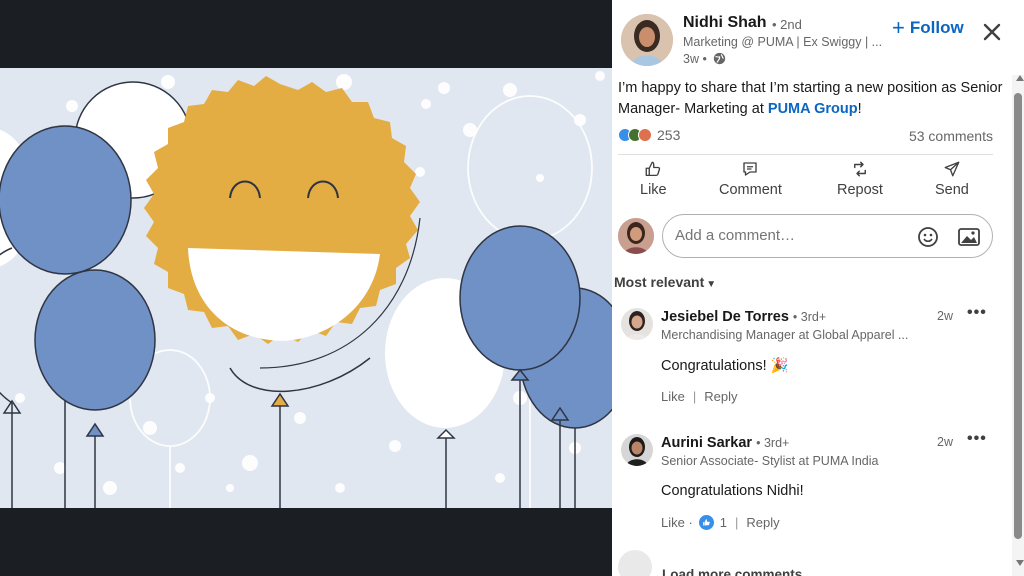  I want to click on post-text-end: !, so click(859, 109).